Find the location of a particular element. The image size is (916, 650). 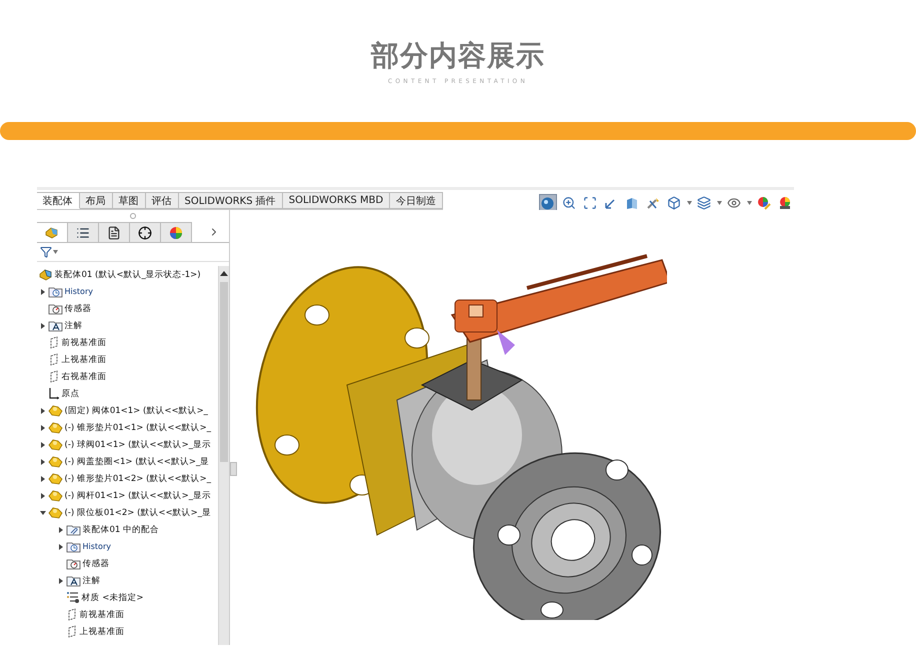

tree-item: (-) 阀盖垫圈<1> (默认<<默认>_显 is located at coordinates (137, 462).